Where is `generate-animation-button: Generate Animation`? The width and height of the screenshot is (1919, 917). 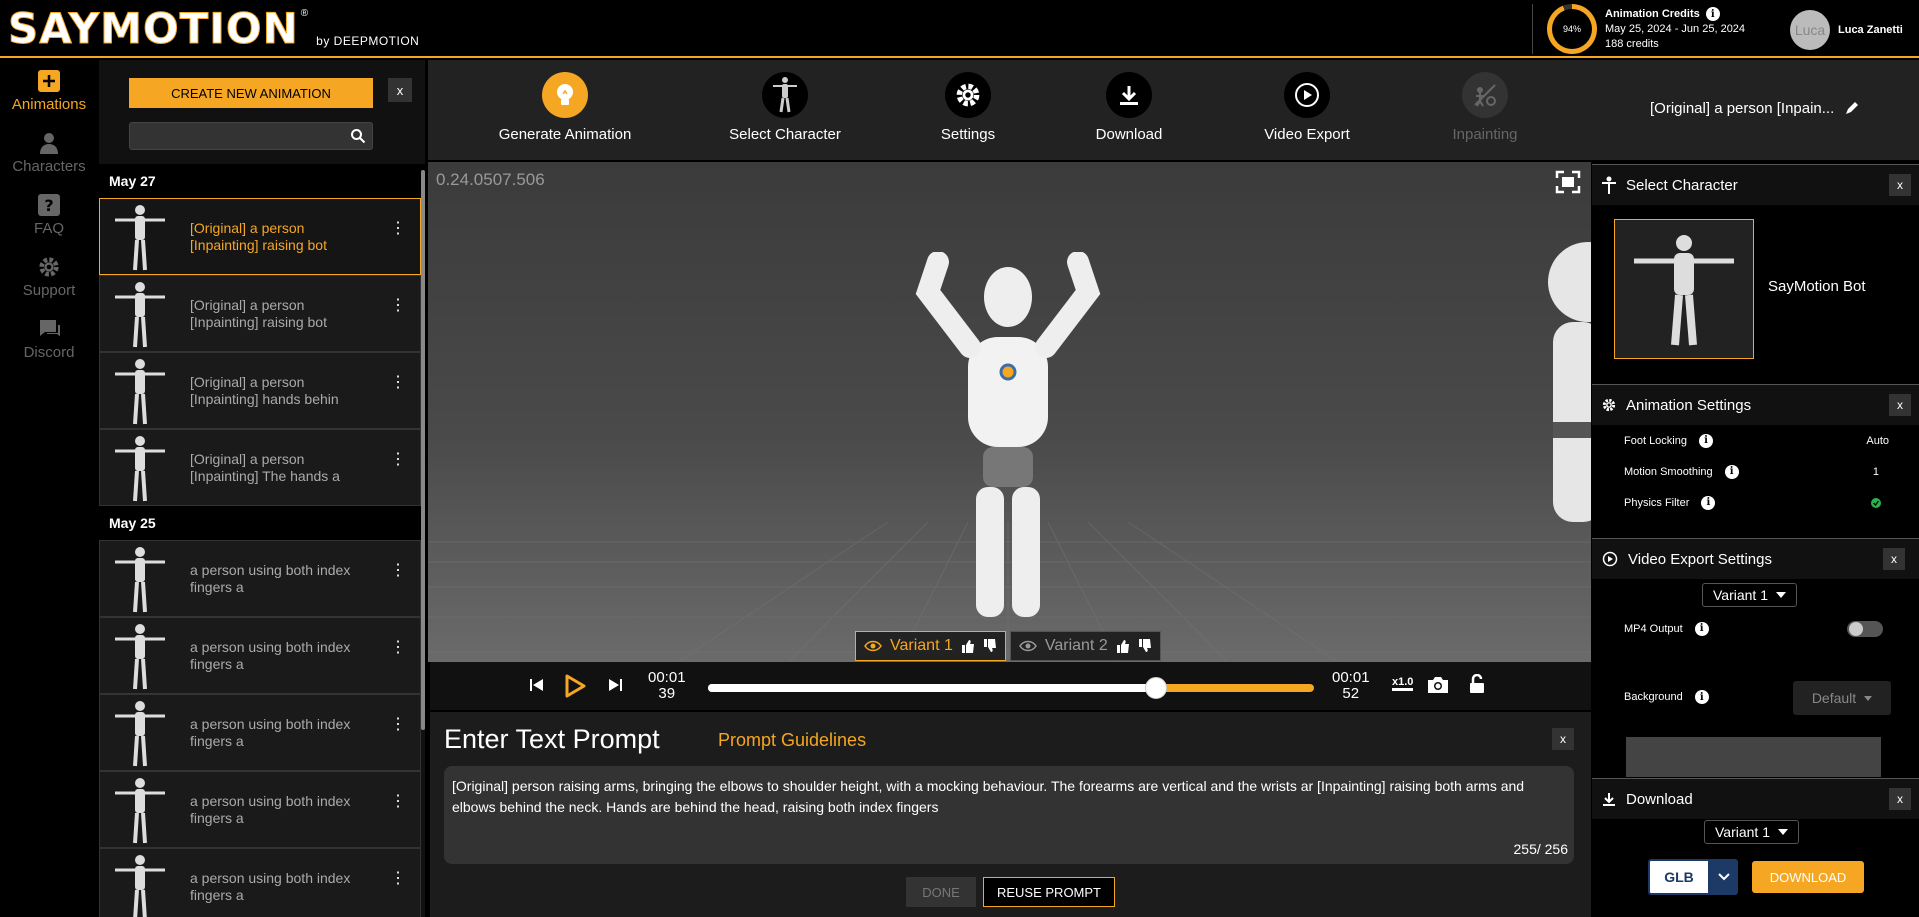 generate-animation-button: Generate Animation is located at coordinates (565, 107).